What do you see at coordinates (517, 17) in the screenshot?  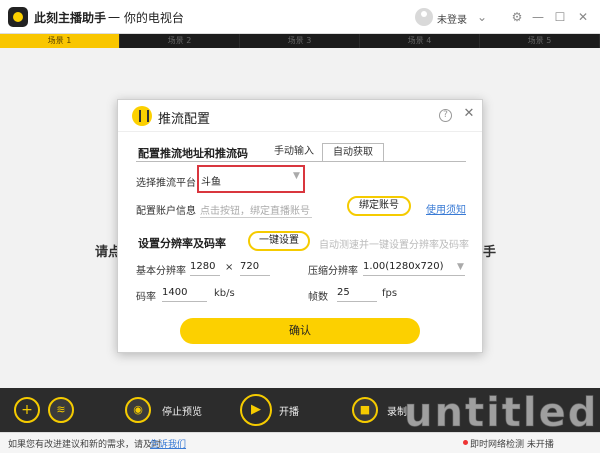 I see `gear-icon: ⚙` at bounding box center [517, 17].